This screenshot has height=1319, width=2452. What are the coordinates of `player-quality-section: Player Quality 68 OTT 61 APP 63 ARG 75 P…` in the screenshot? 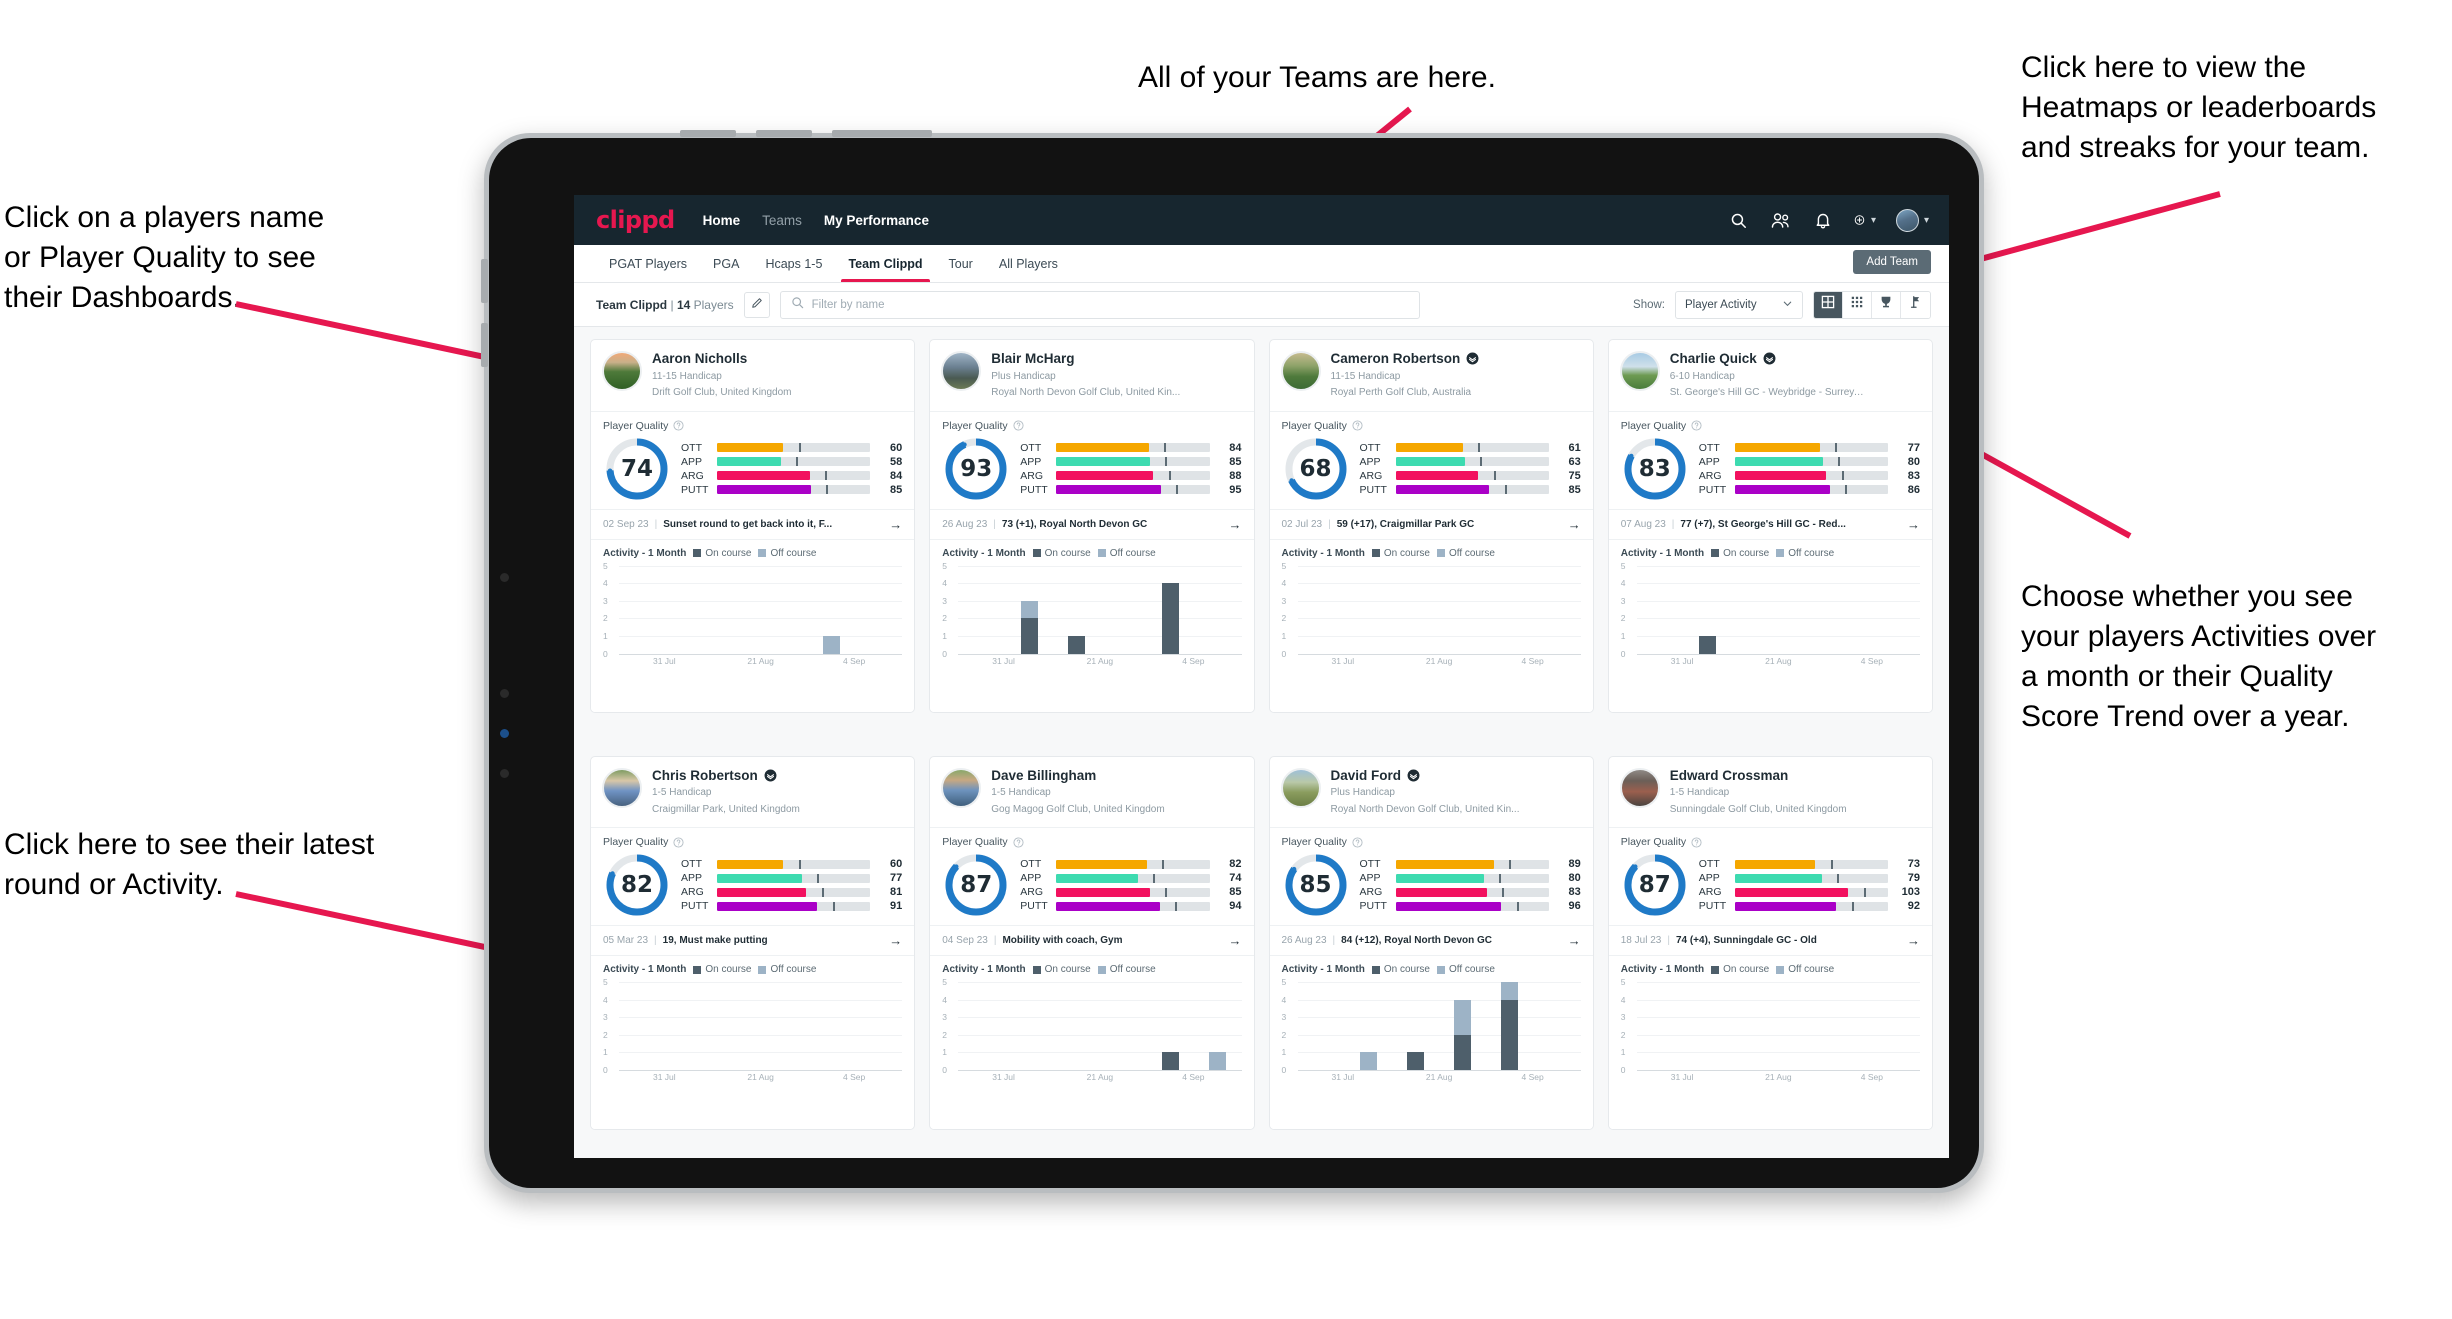 It's located at (1431, 459).